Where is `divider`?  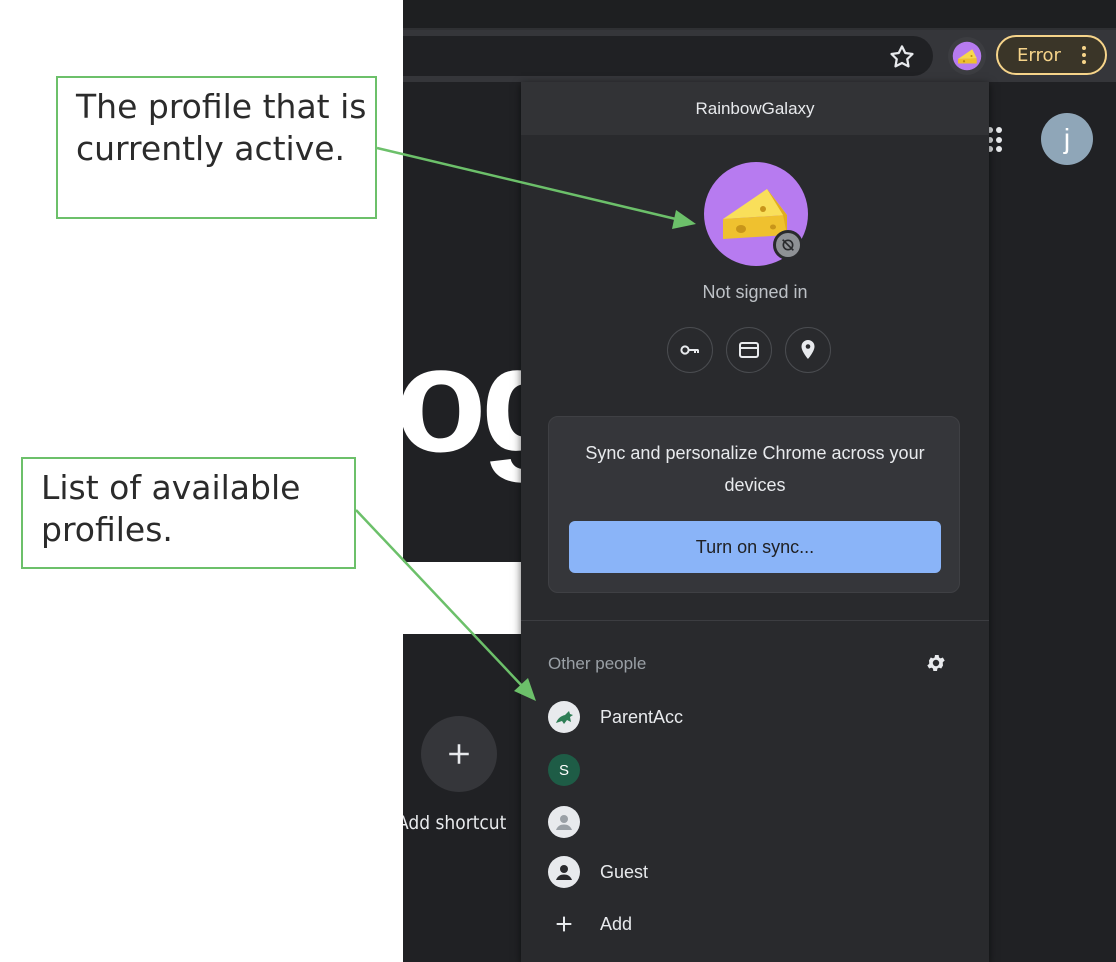 divider is located at coordinates (755, 620).